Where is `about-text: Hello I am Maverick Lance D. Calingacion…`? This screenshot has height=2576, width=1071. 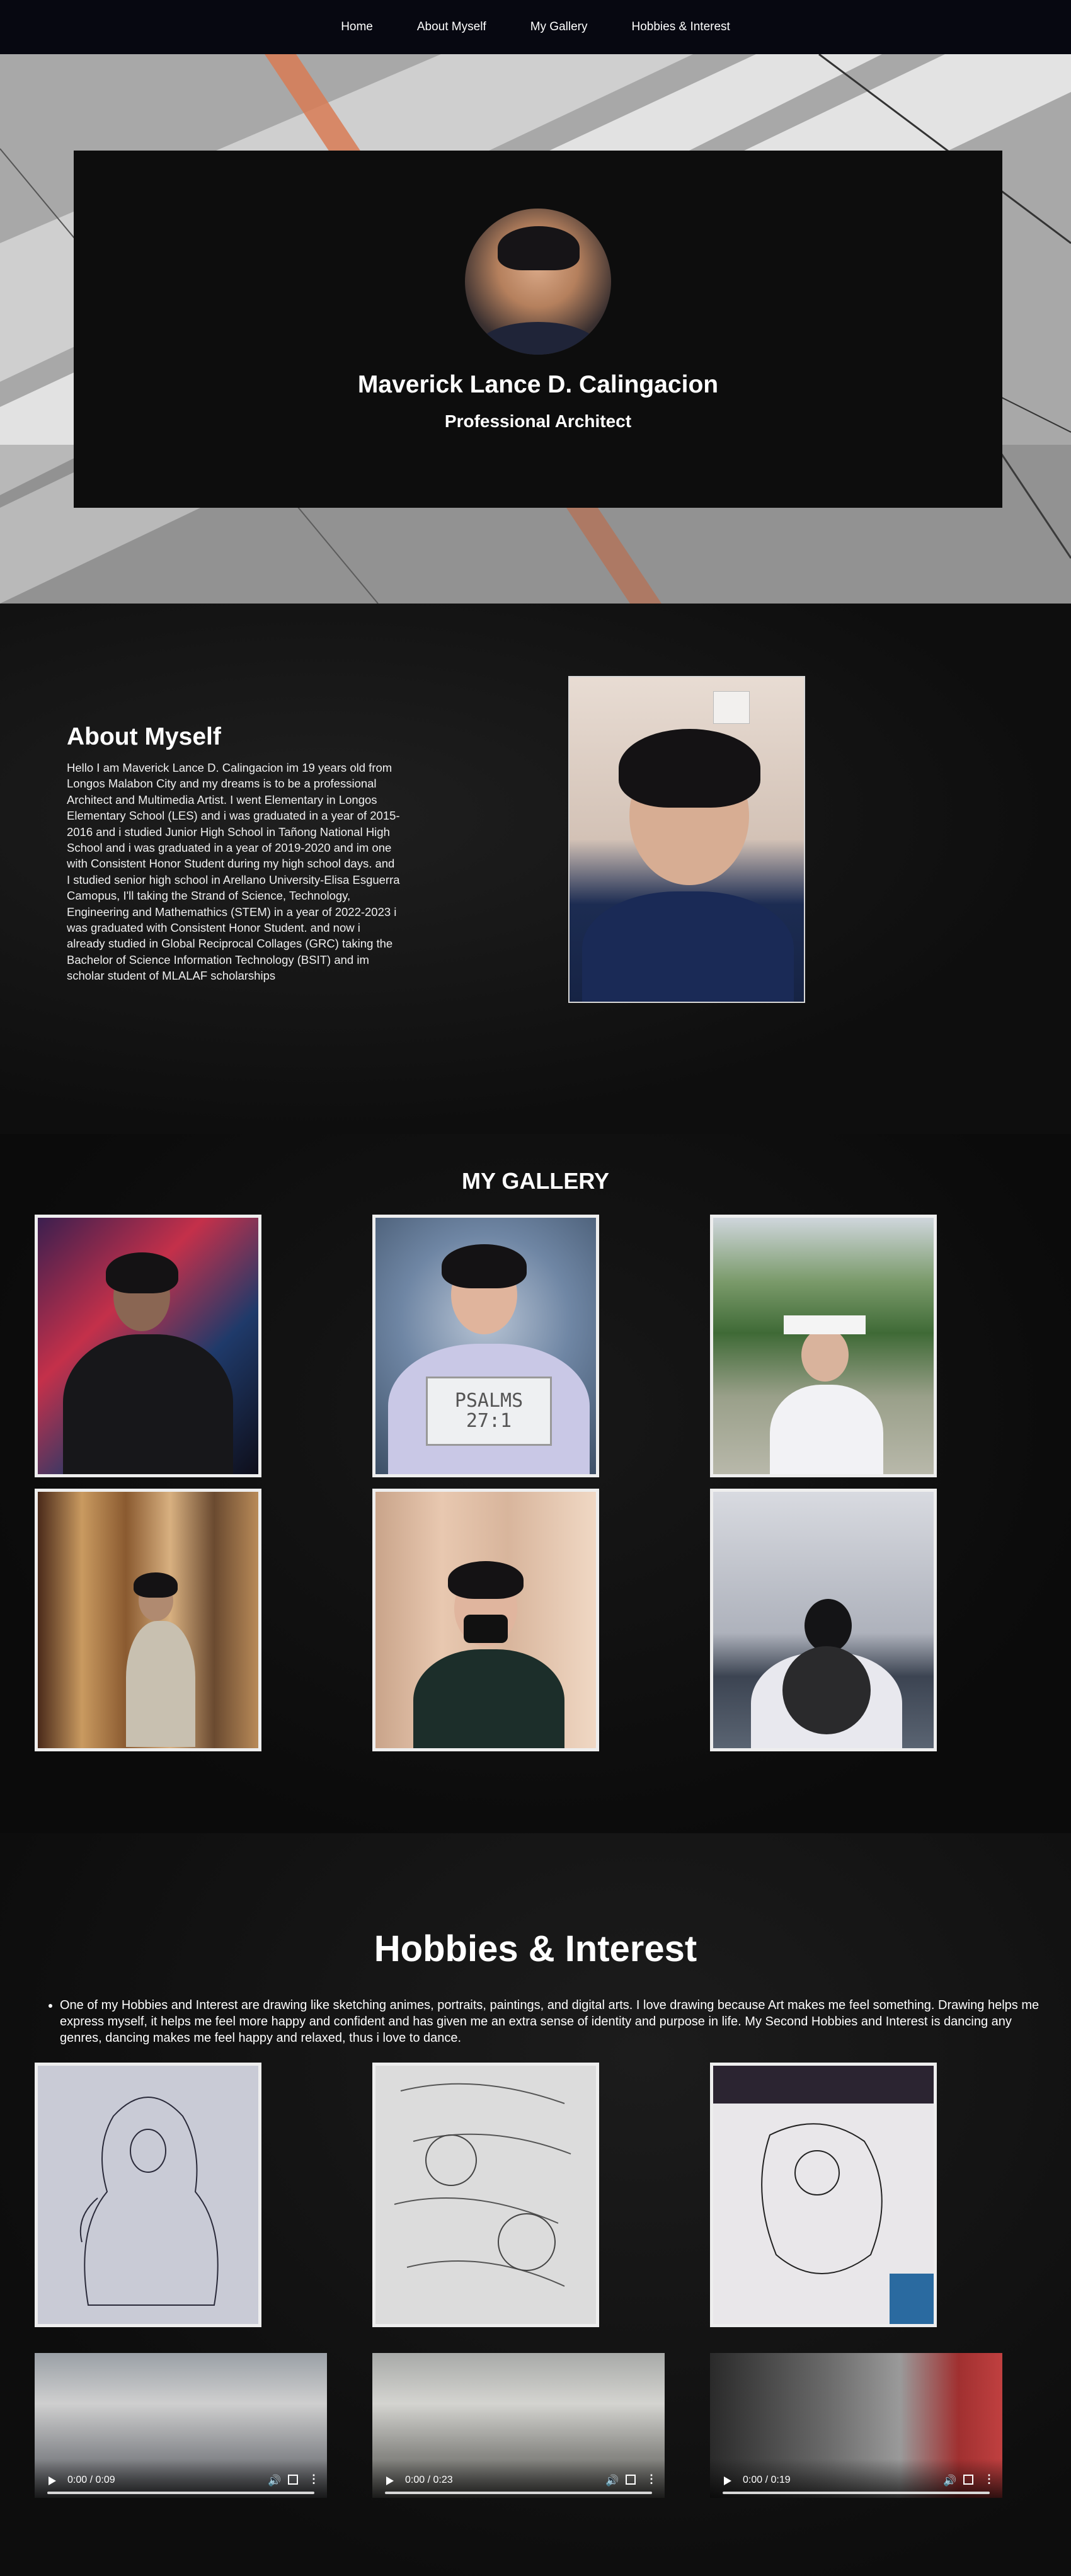
about-text: Hello I am Maverick Lance D. Calingacion… is located at coordinates (233, 872).